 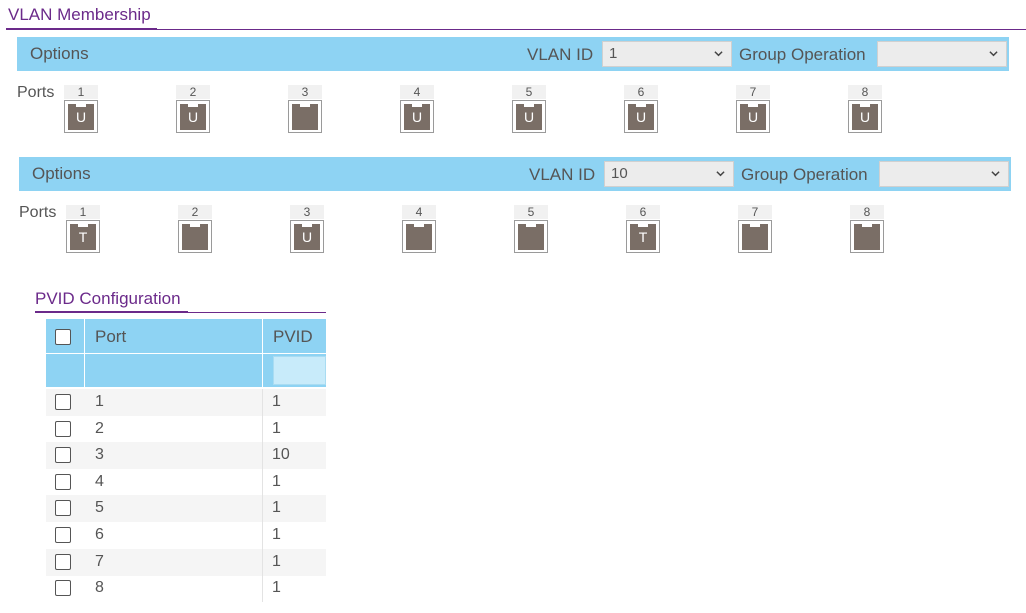 I want to click on table-row: 11, so click(x=186, y=402).